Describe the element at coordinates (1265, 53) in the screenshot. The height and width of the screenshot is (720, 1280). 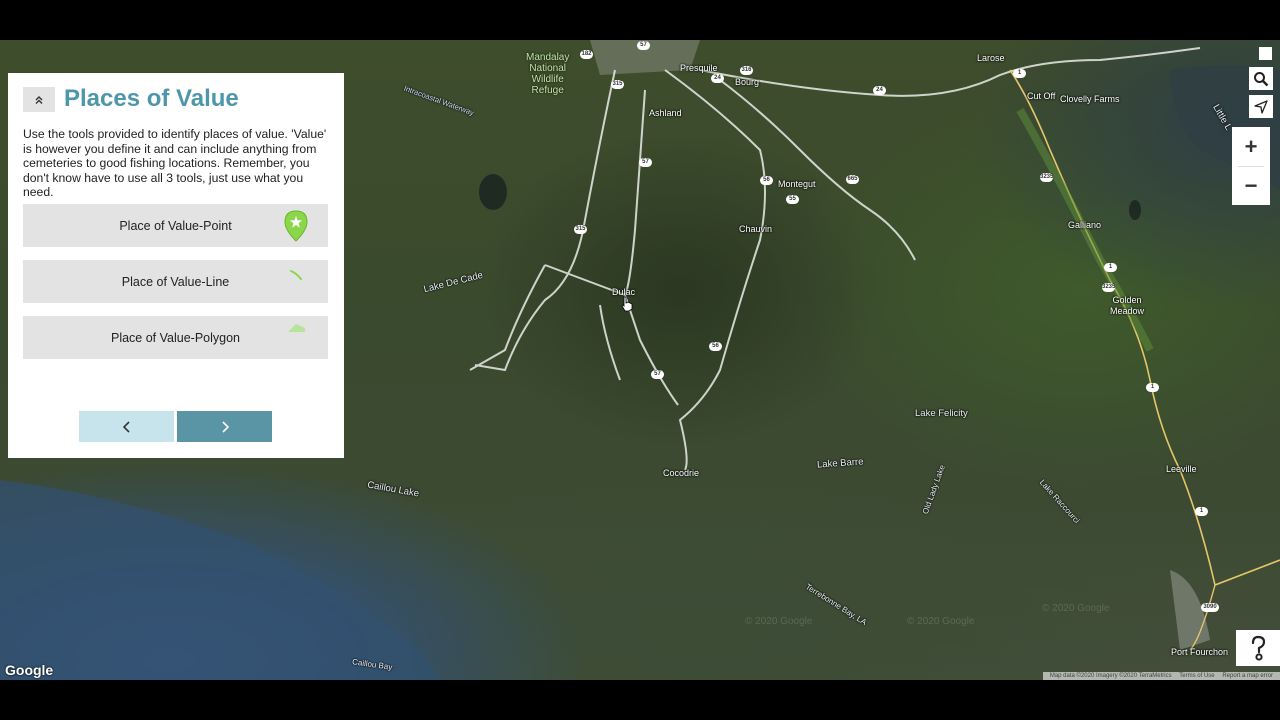
I see `fullscreen-button` at that location.